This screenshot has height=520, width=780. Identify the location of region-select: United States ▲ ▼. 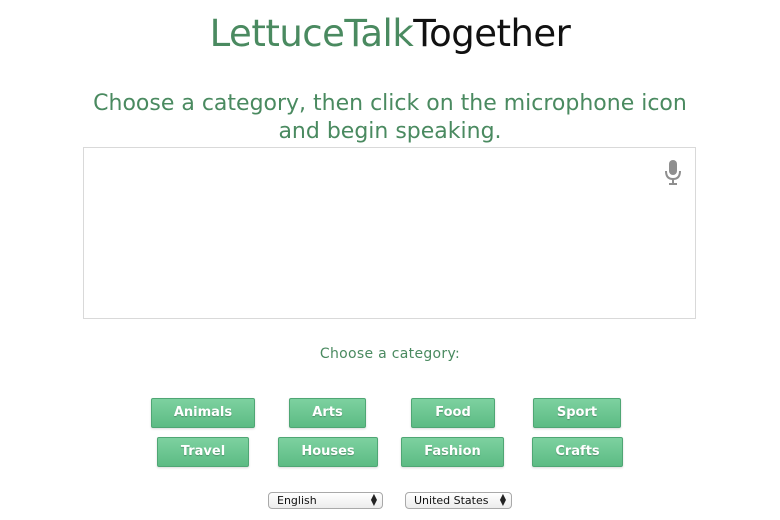
(458, 500).